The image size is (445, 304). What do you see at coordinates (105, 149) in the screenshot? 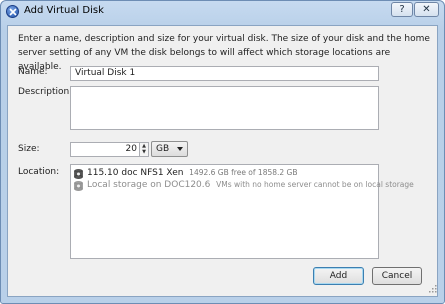
I see `size-input: 20` at bounding box center [105, 149].